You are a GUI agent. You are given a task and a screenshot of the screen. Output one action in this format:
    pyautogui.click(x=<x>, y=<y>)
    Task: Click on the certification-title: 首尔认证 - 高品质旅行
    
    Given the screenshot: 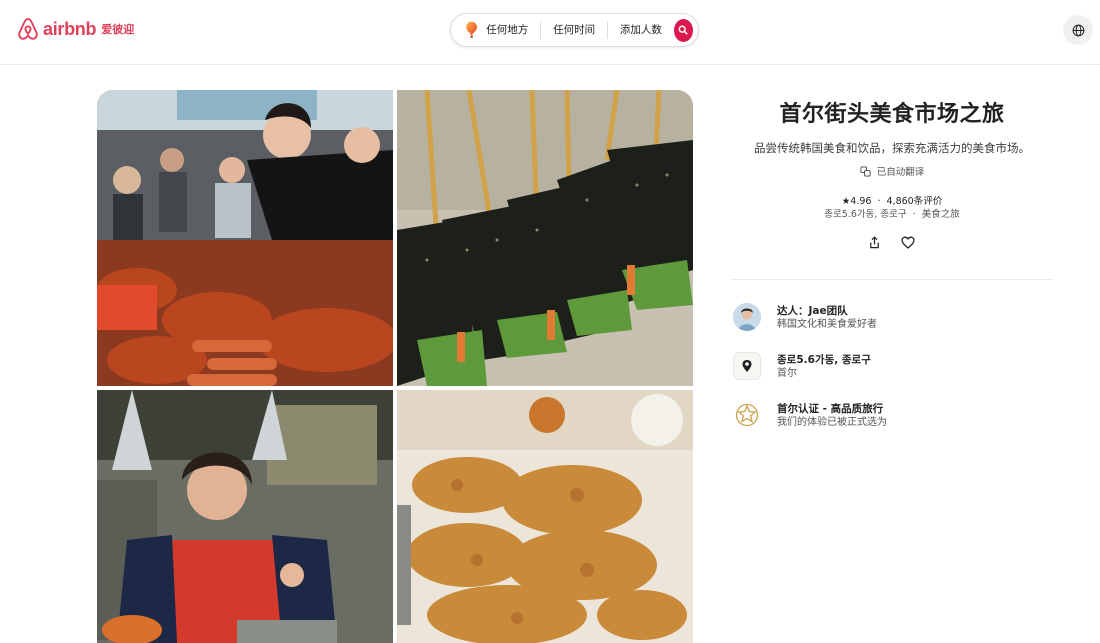 What is the action you would take?
    pyautogui.click(x=830, y=409)
    